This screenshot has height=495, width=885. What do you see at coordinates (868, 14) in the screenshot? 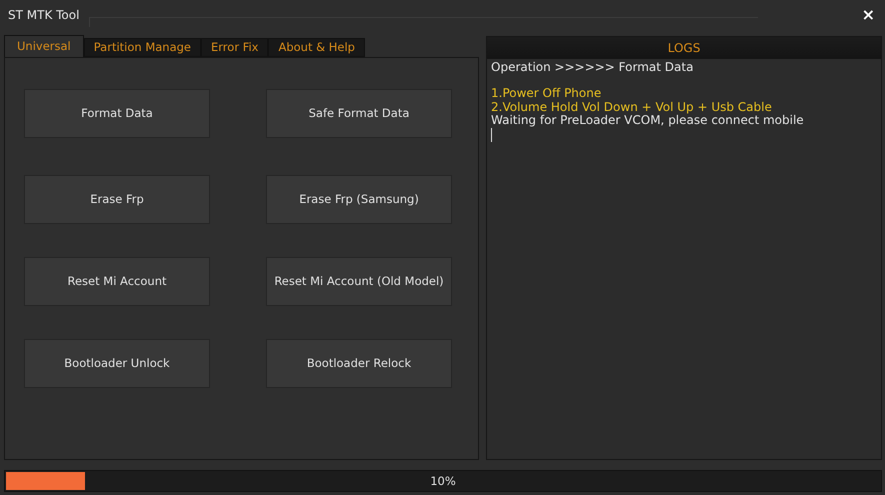
I see `close-button: ×` at bounding box center [868, 14].